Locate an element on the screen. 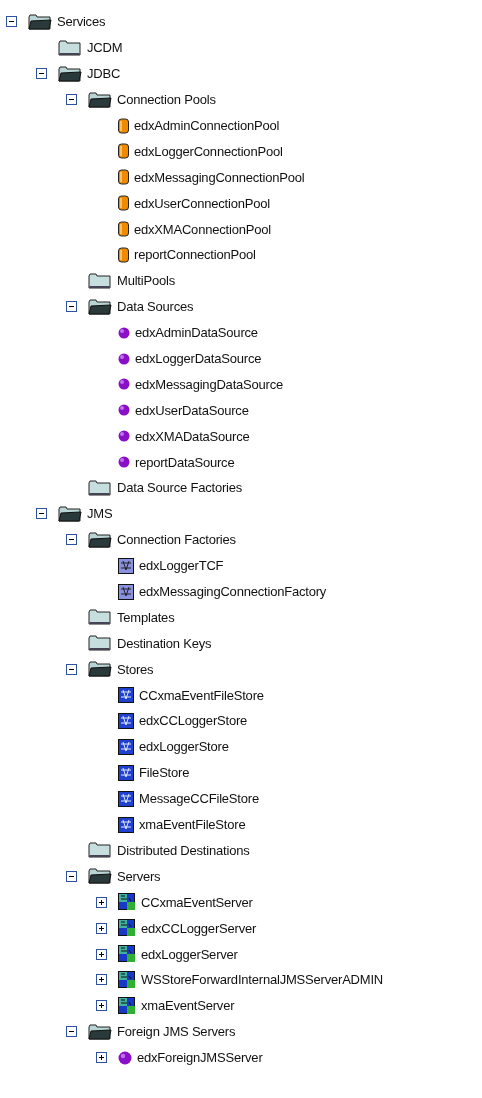 The width and height of the screenshot is (482, 1098). tree-item-label: Stores is located at coordinates (135, 669).